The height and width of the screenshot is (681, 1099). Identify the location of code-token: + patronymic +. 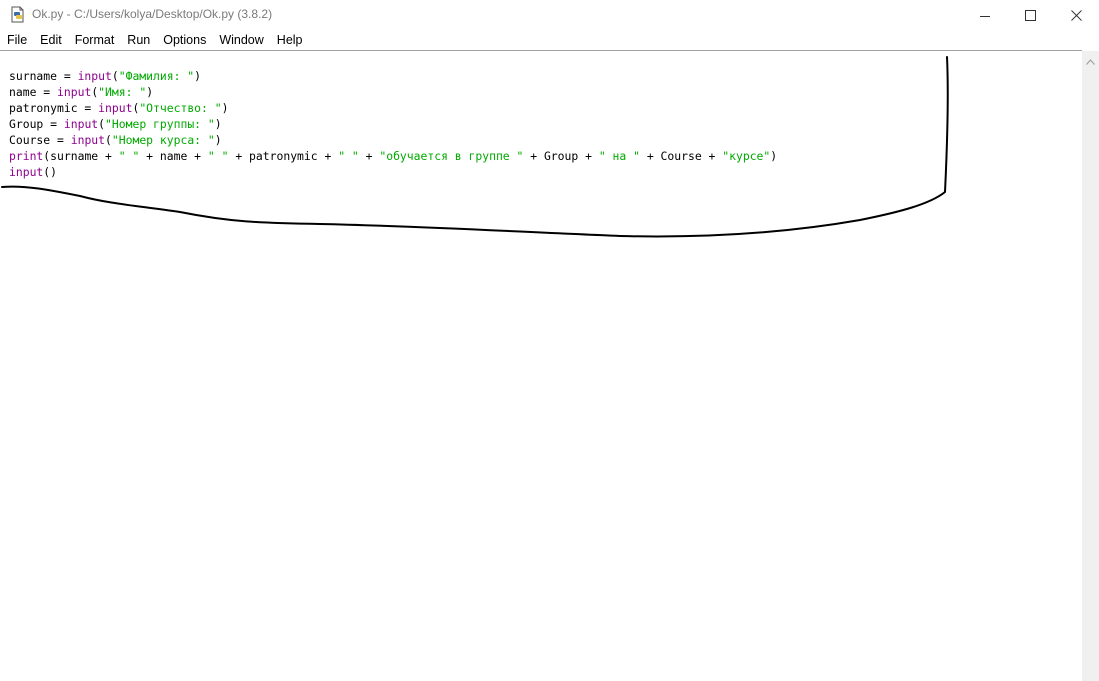
(283, 156).